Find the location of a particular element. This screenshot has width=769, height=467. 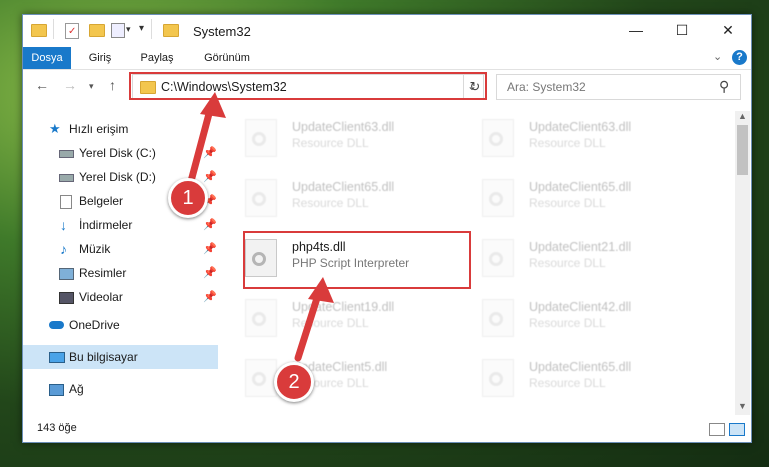

sidebar-item-label: Yerel Disk (D:) is located at coordinates (117, 177).